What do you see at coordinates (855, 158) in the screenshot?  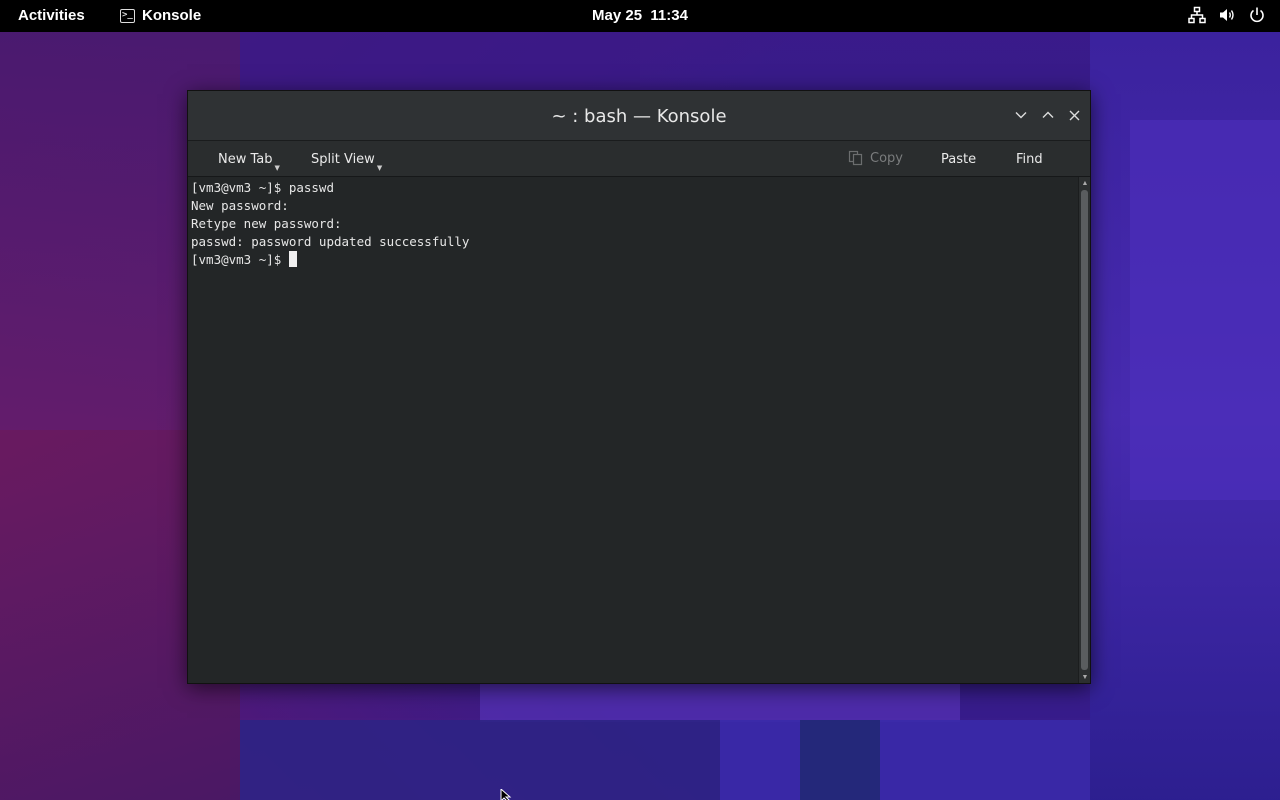 I see `copy-icon` at bounding box center [855, 158].